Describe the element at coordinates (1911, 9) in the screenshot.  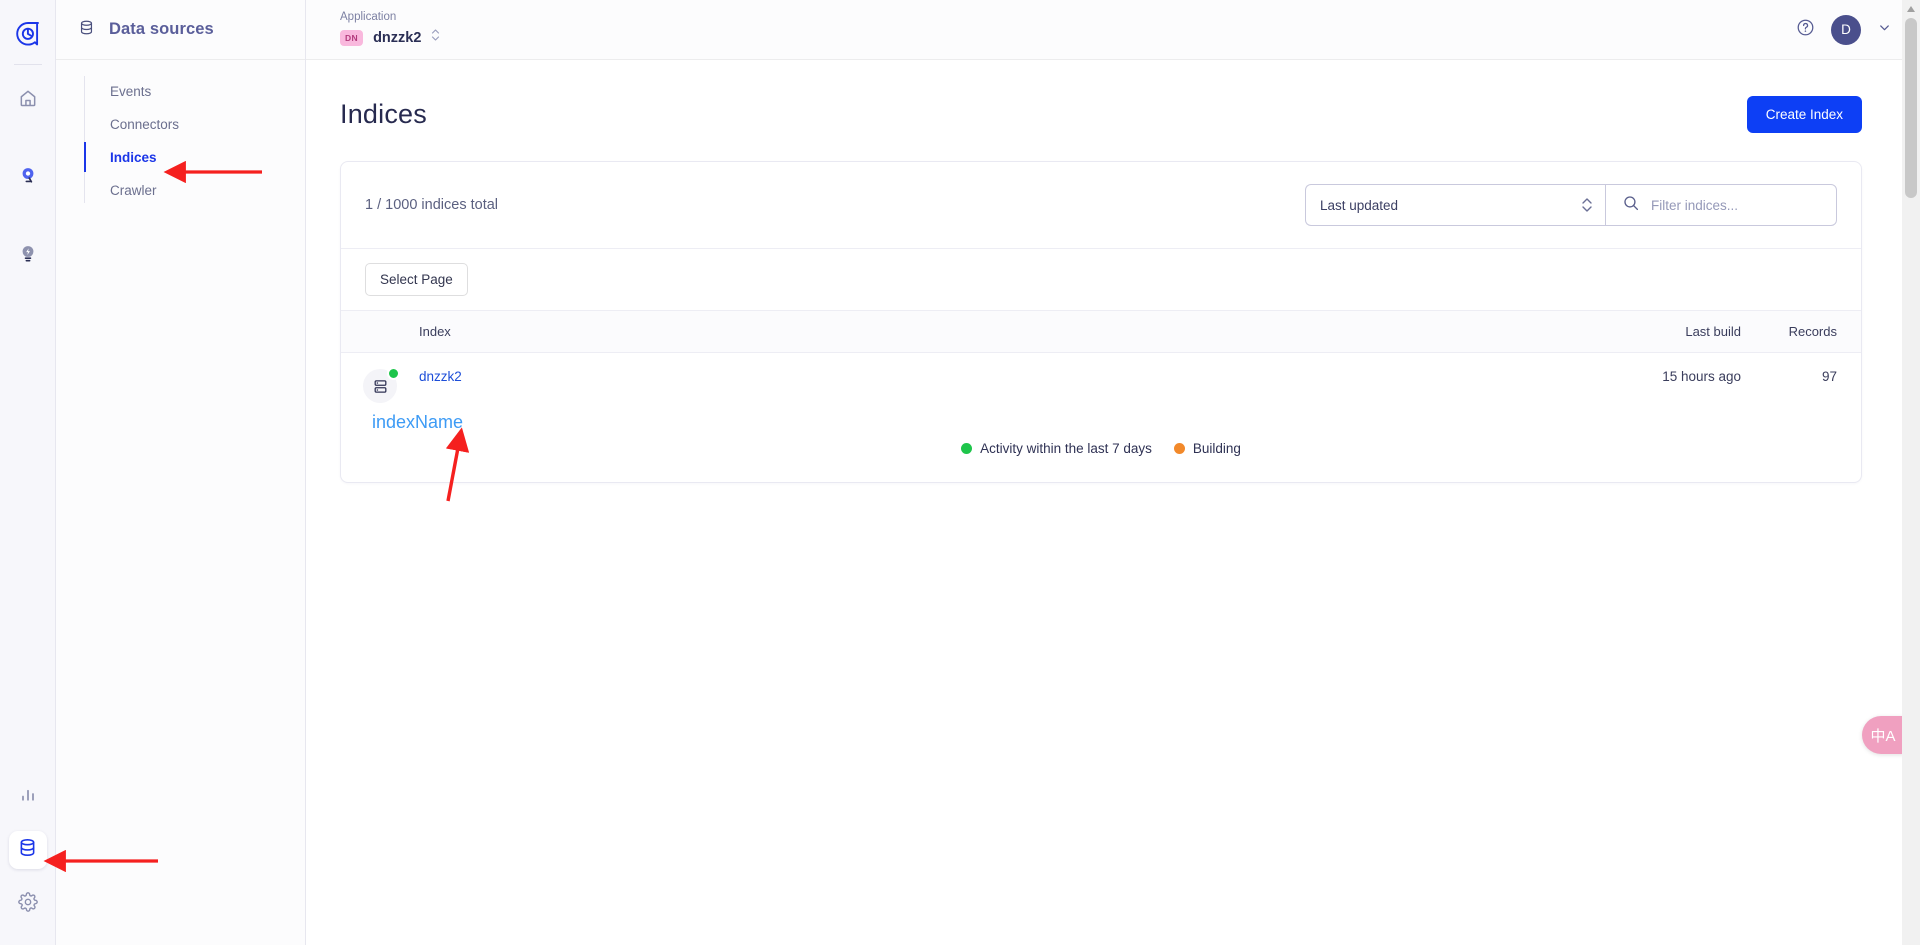
I see `scroll-up-arrow` at that location.